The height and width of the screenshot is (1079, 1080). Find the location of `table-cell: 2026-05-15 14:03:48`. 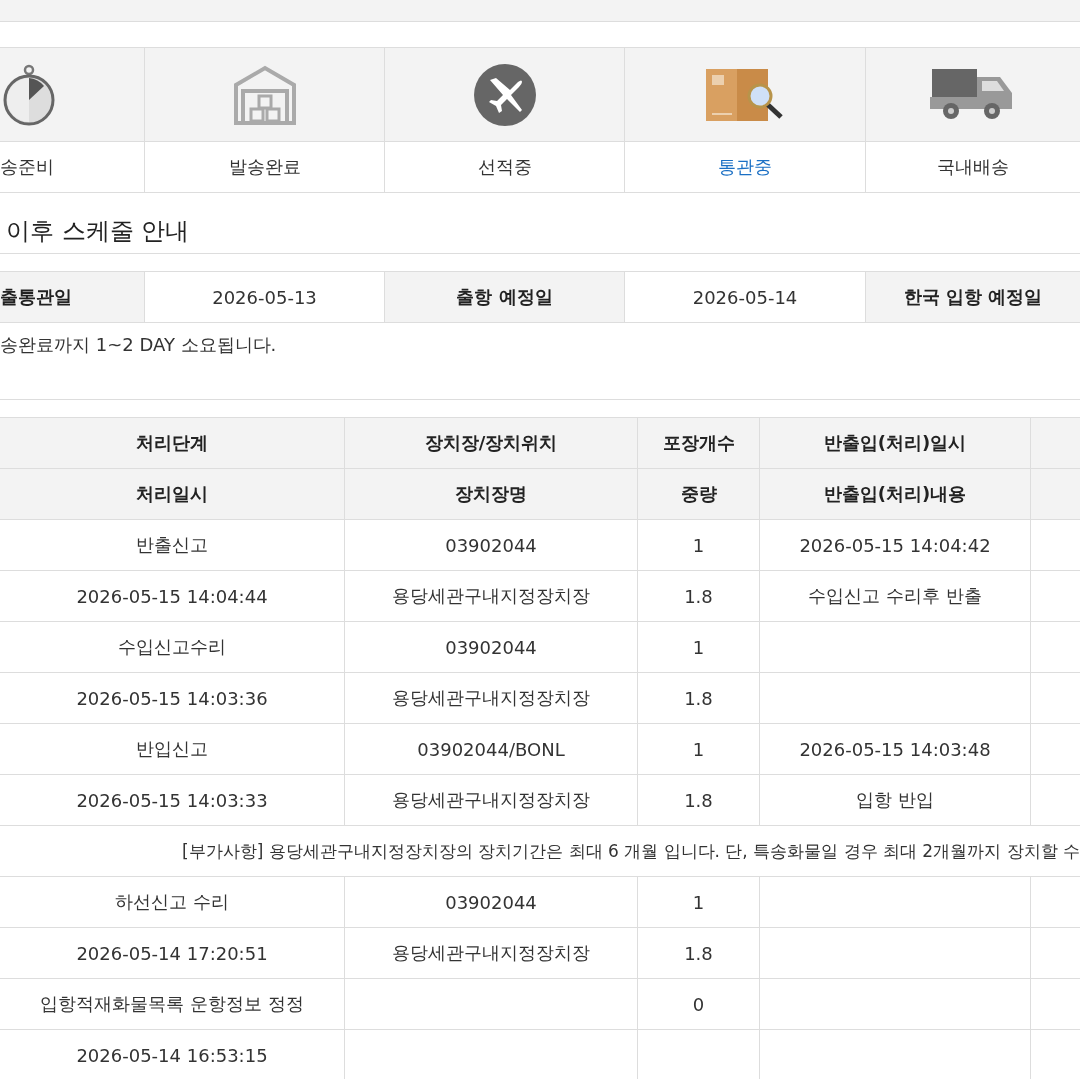

table-cell: 2026-05-15 14:03:48 is located at coordinates (895, 749).